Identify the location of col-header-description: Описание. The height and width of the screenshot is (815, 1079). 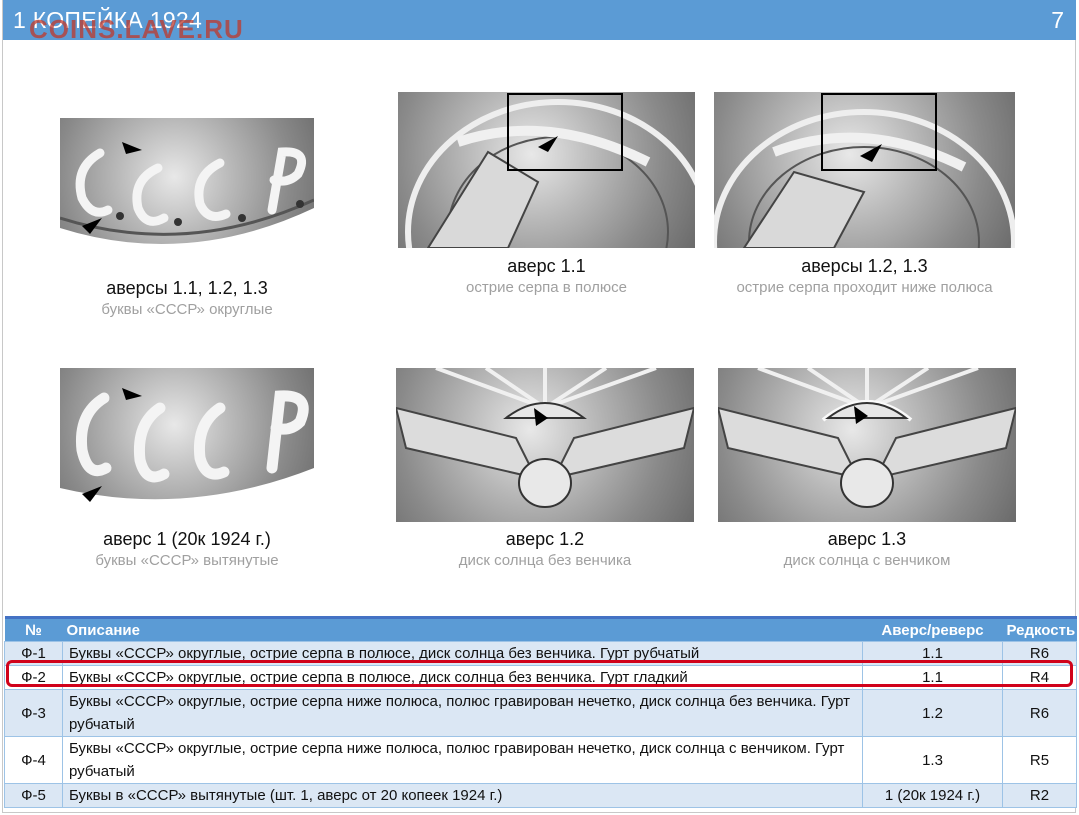
(462, 629).